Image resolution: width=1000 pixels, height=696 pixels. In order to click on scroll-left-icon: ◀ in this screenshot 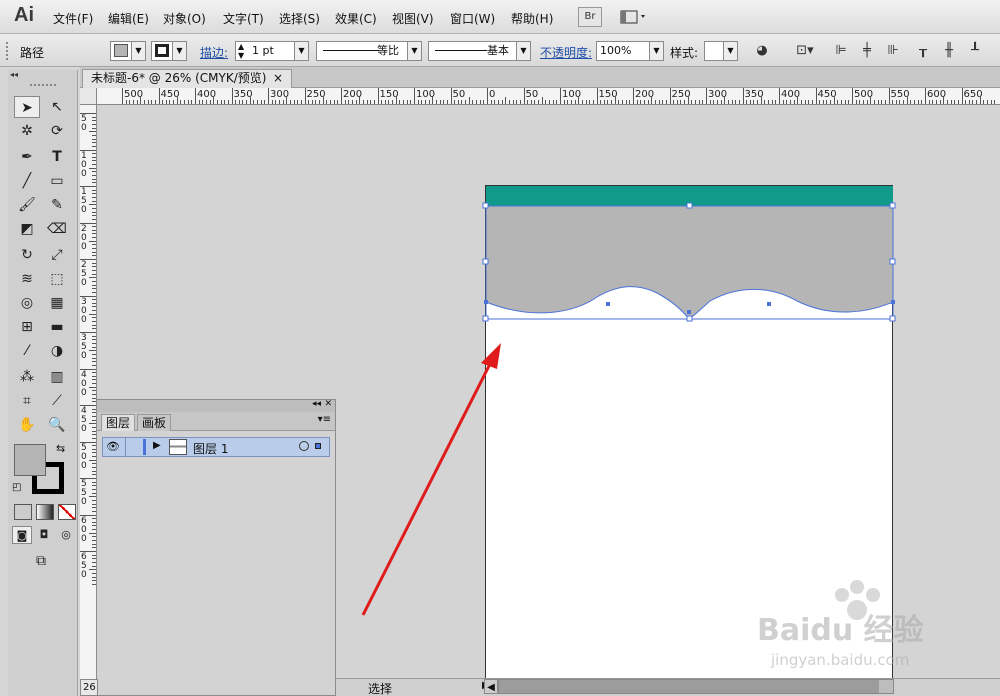, I will do `click(491, 686)`.